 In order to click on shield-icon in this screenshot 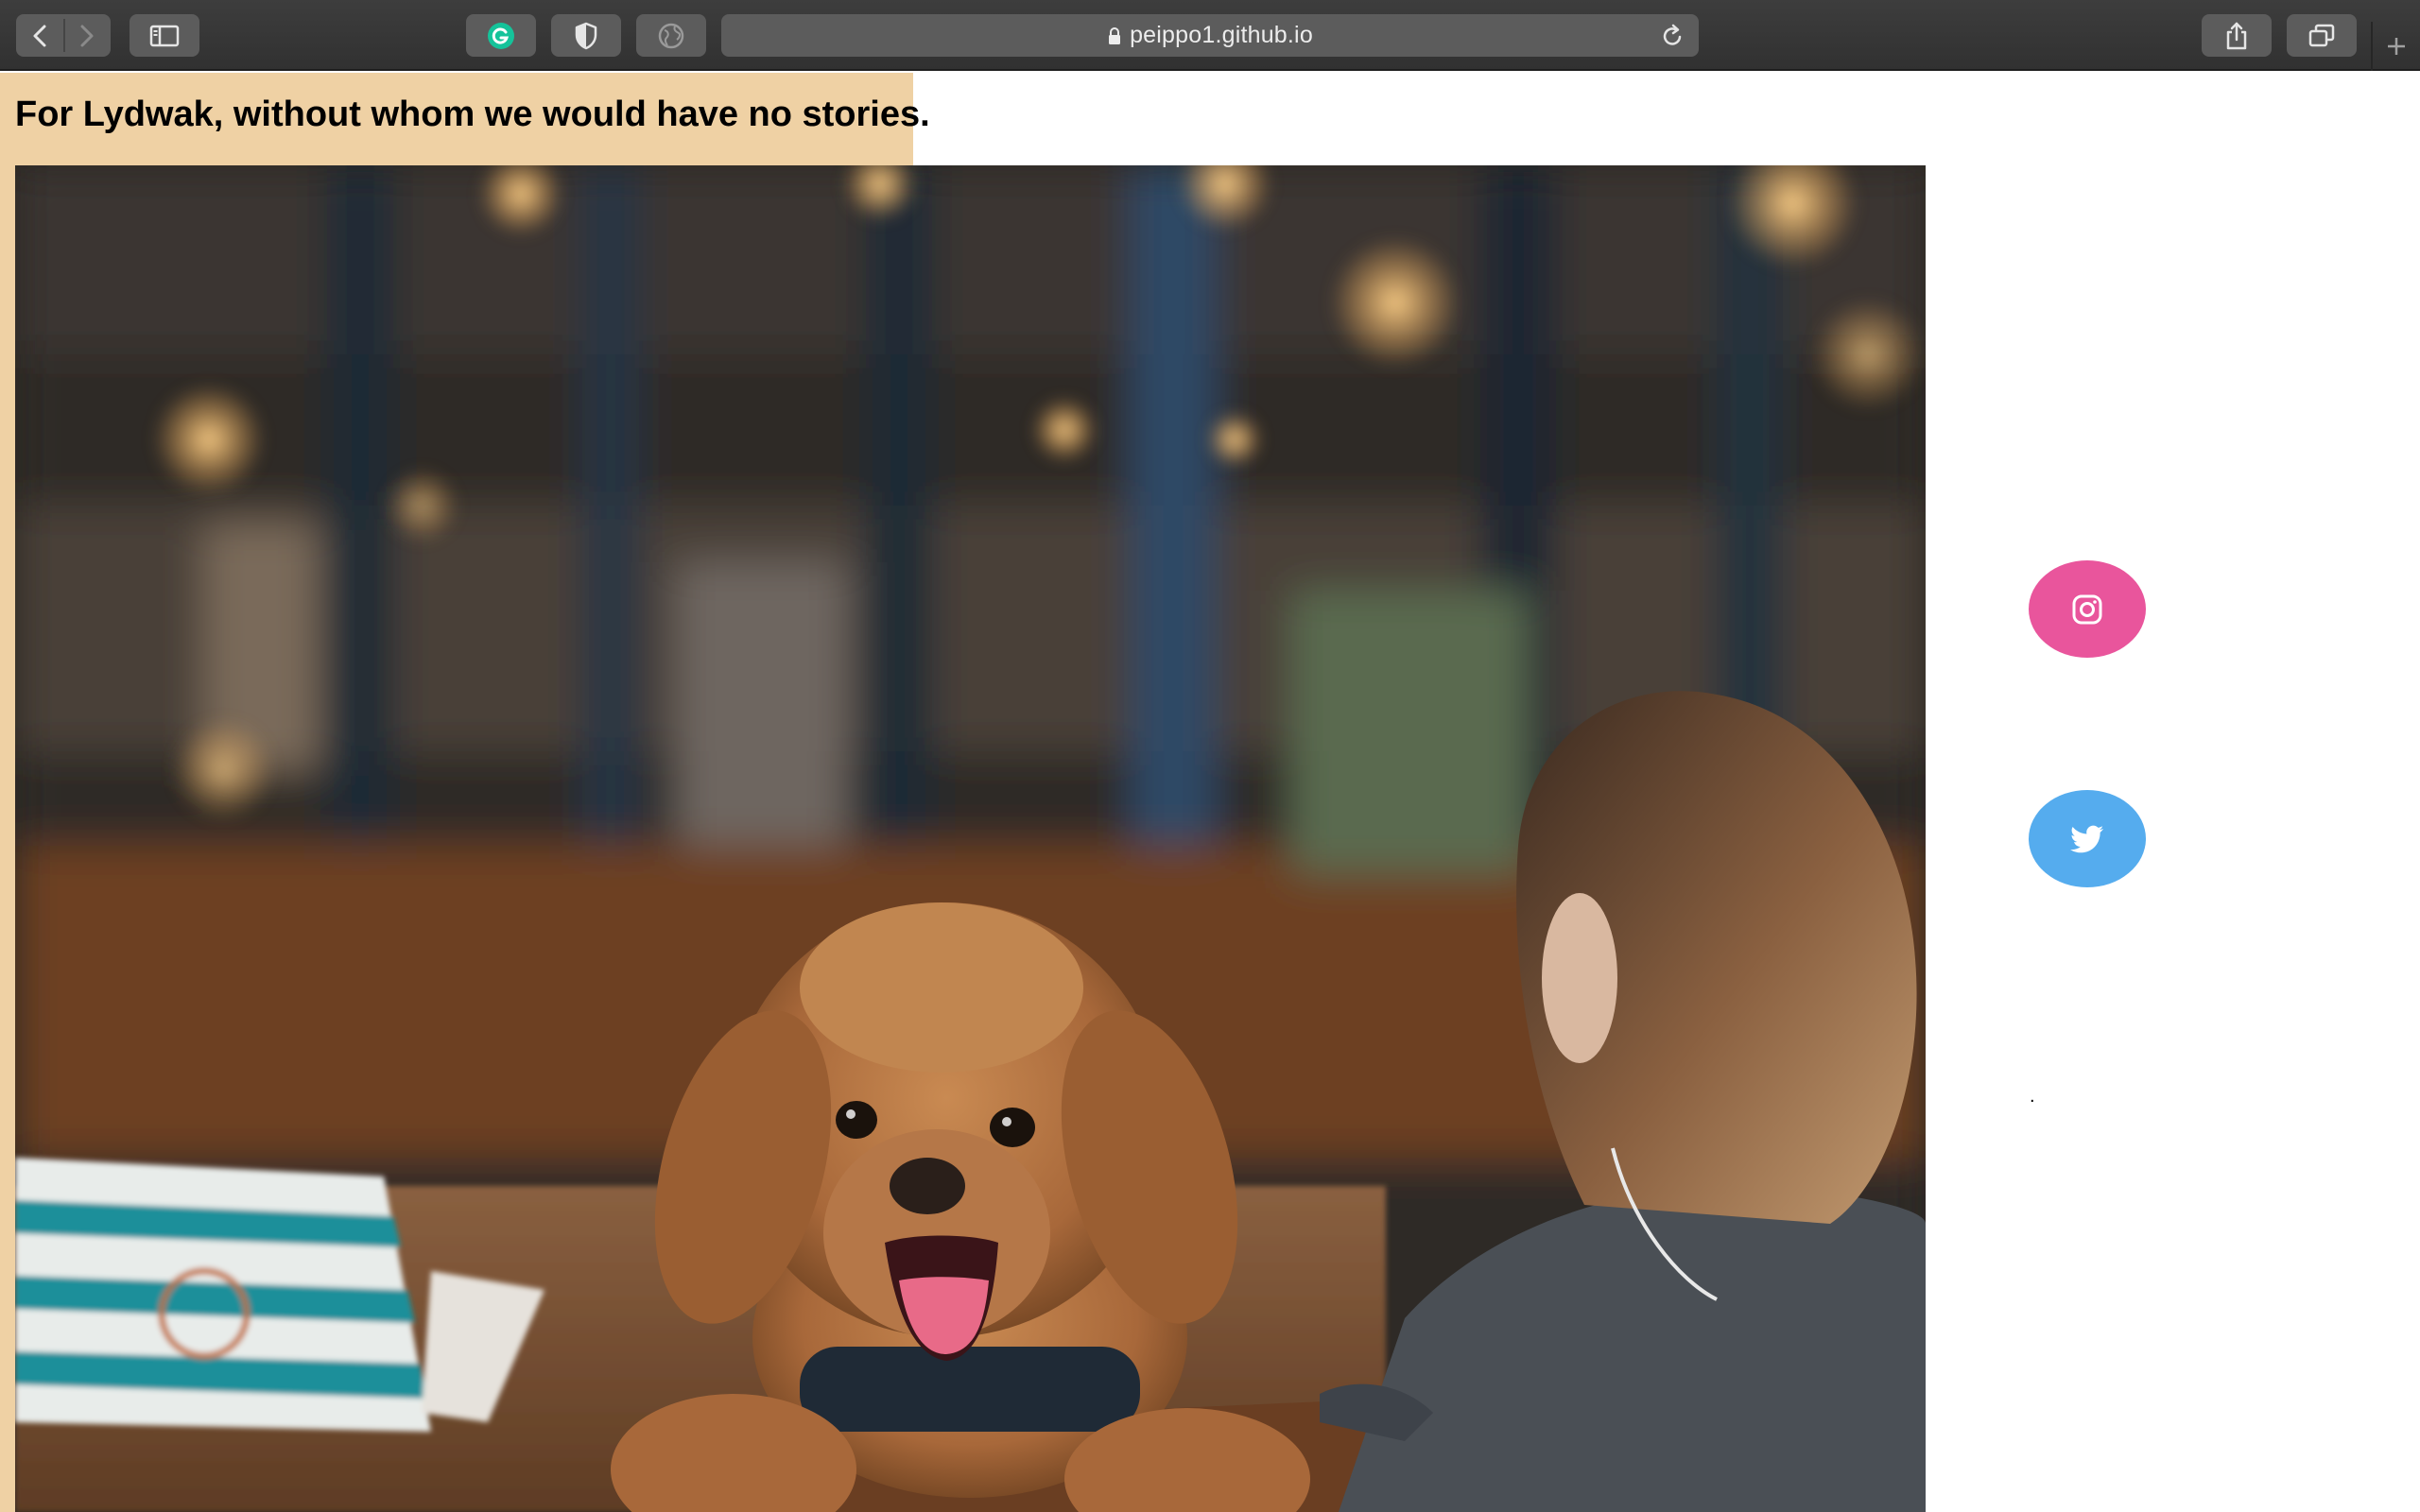, I will do `click(586, 35)`.